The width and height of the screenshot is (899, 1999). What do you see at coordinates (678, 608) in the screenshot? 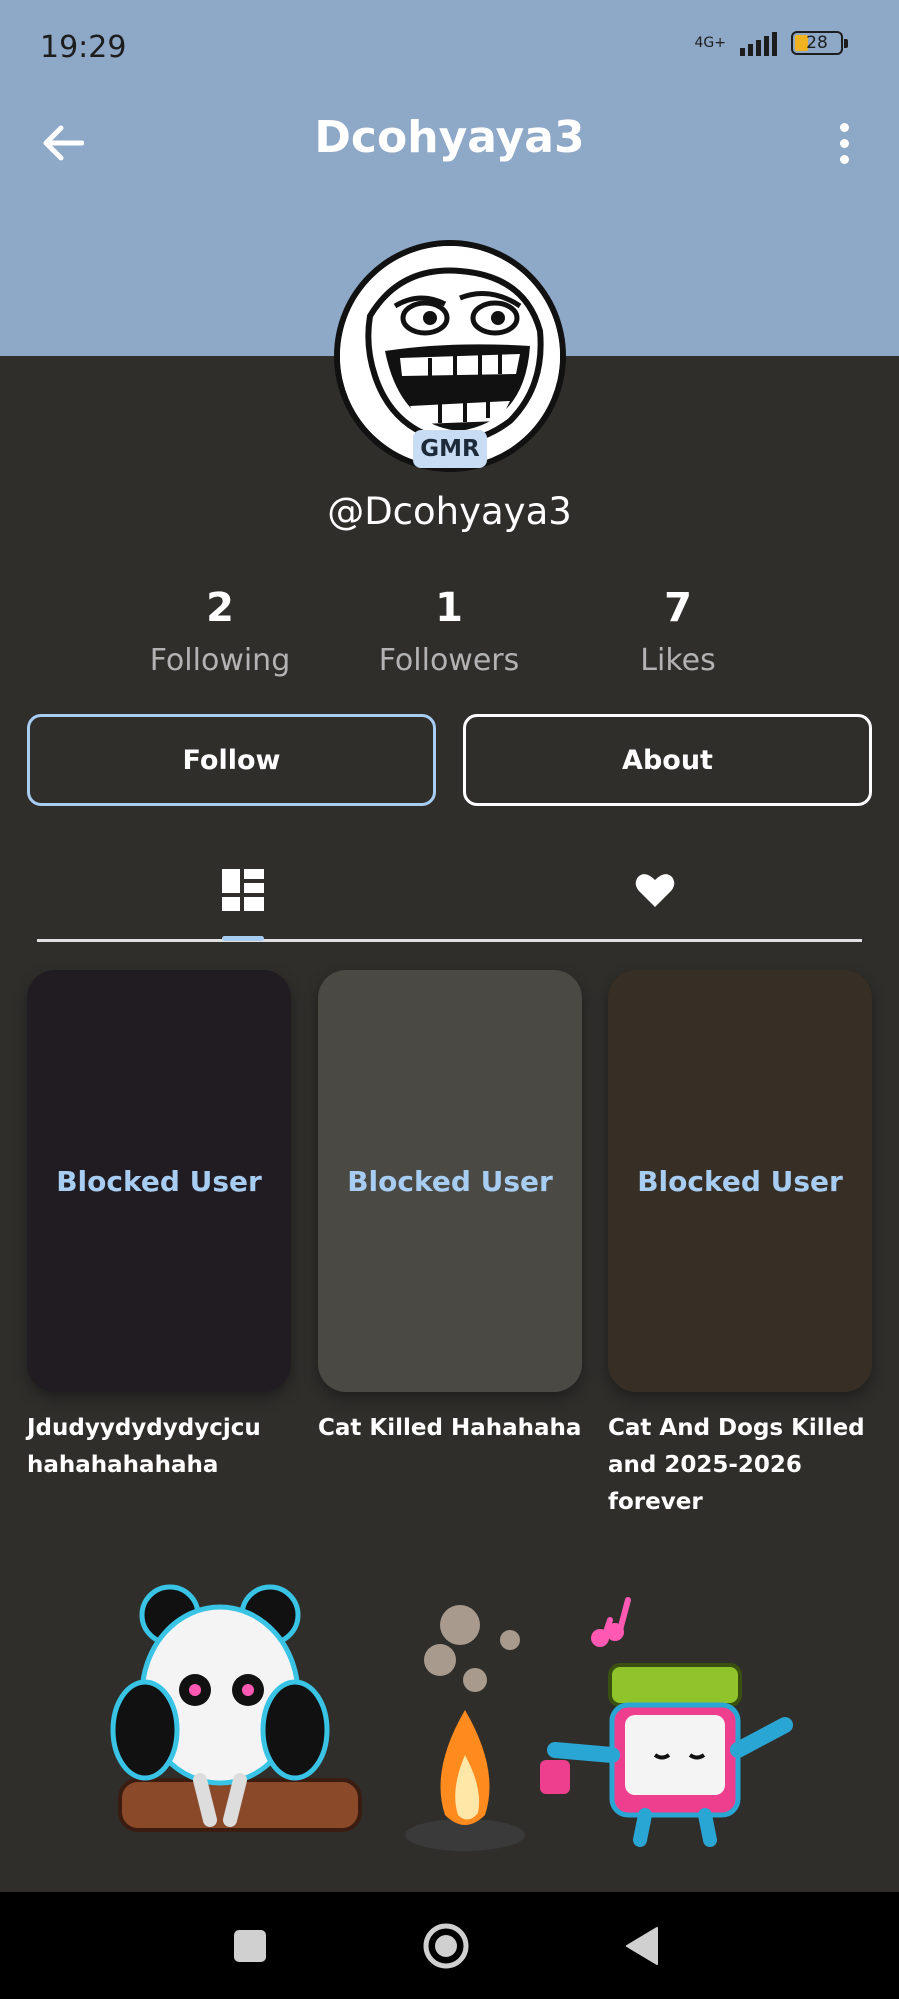
I see `stat-value: 7` at bounding box center [678, 608].